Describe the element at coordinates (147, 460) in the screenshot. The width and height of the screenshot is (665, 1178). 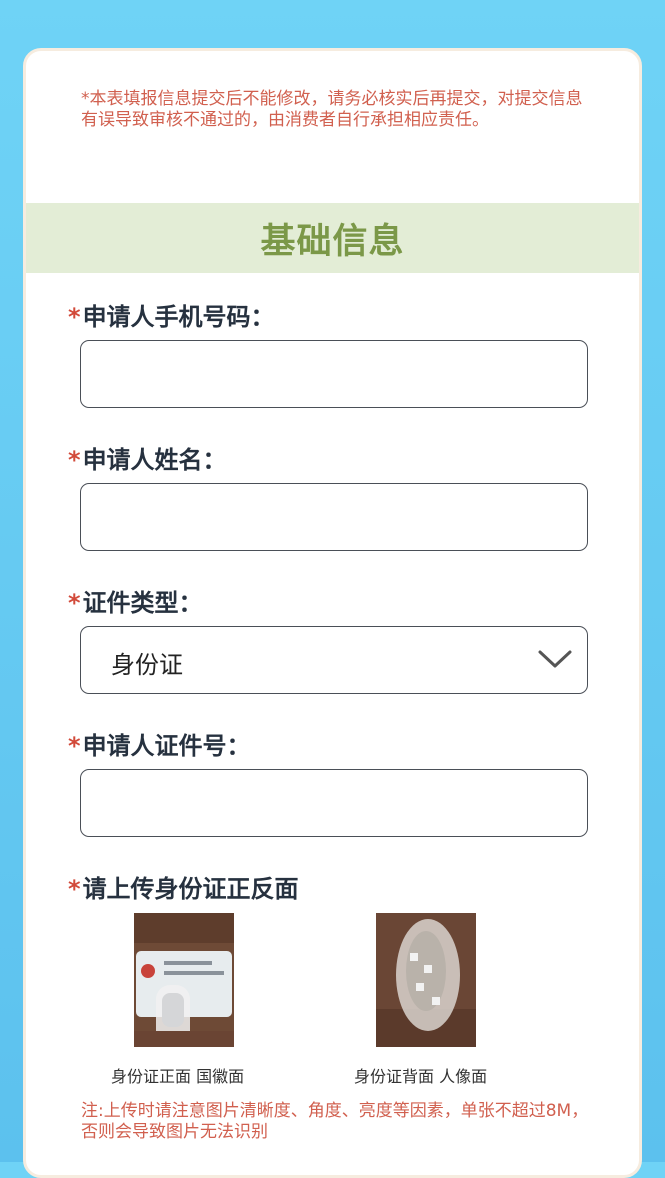
I see `name-label: *申请人姓名：` at that location.